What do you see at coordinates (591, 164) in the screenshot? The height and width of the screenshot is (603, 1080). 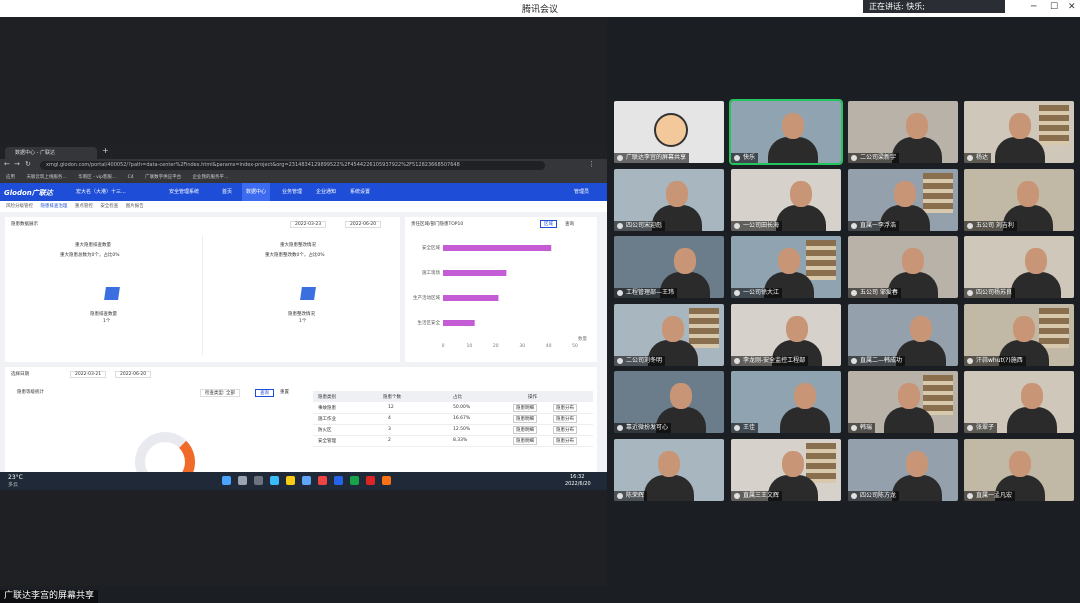 I see `menu-icon: ⋮` at bounding box center [591, 164].